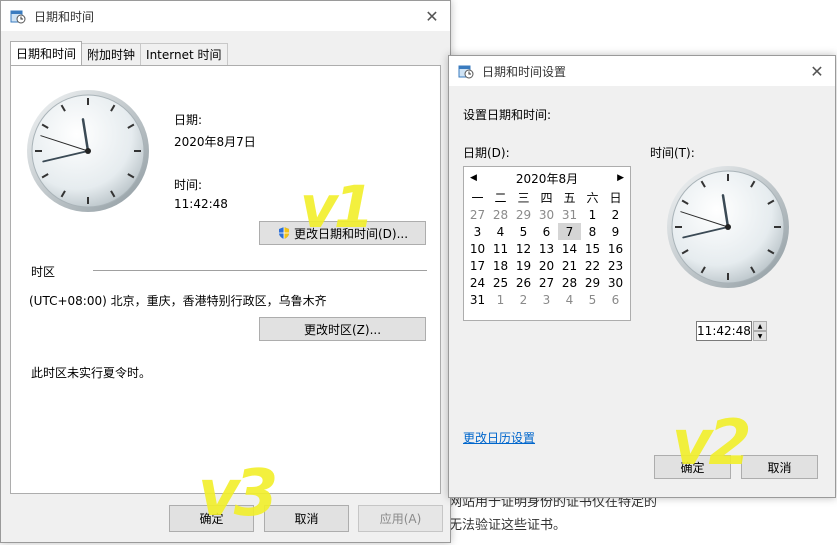 This screenshot has height=545, width=837. I want to click on cancel-button: 取消, so click(306, 518).